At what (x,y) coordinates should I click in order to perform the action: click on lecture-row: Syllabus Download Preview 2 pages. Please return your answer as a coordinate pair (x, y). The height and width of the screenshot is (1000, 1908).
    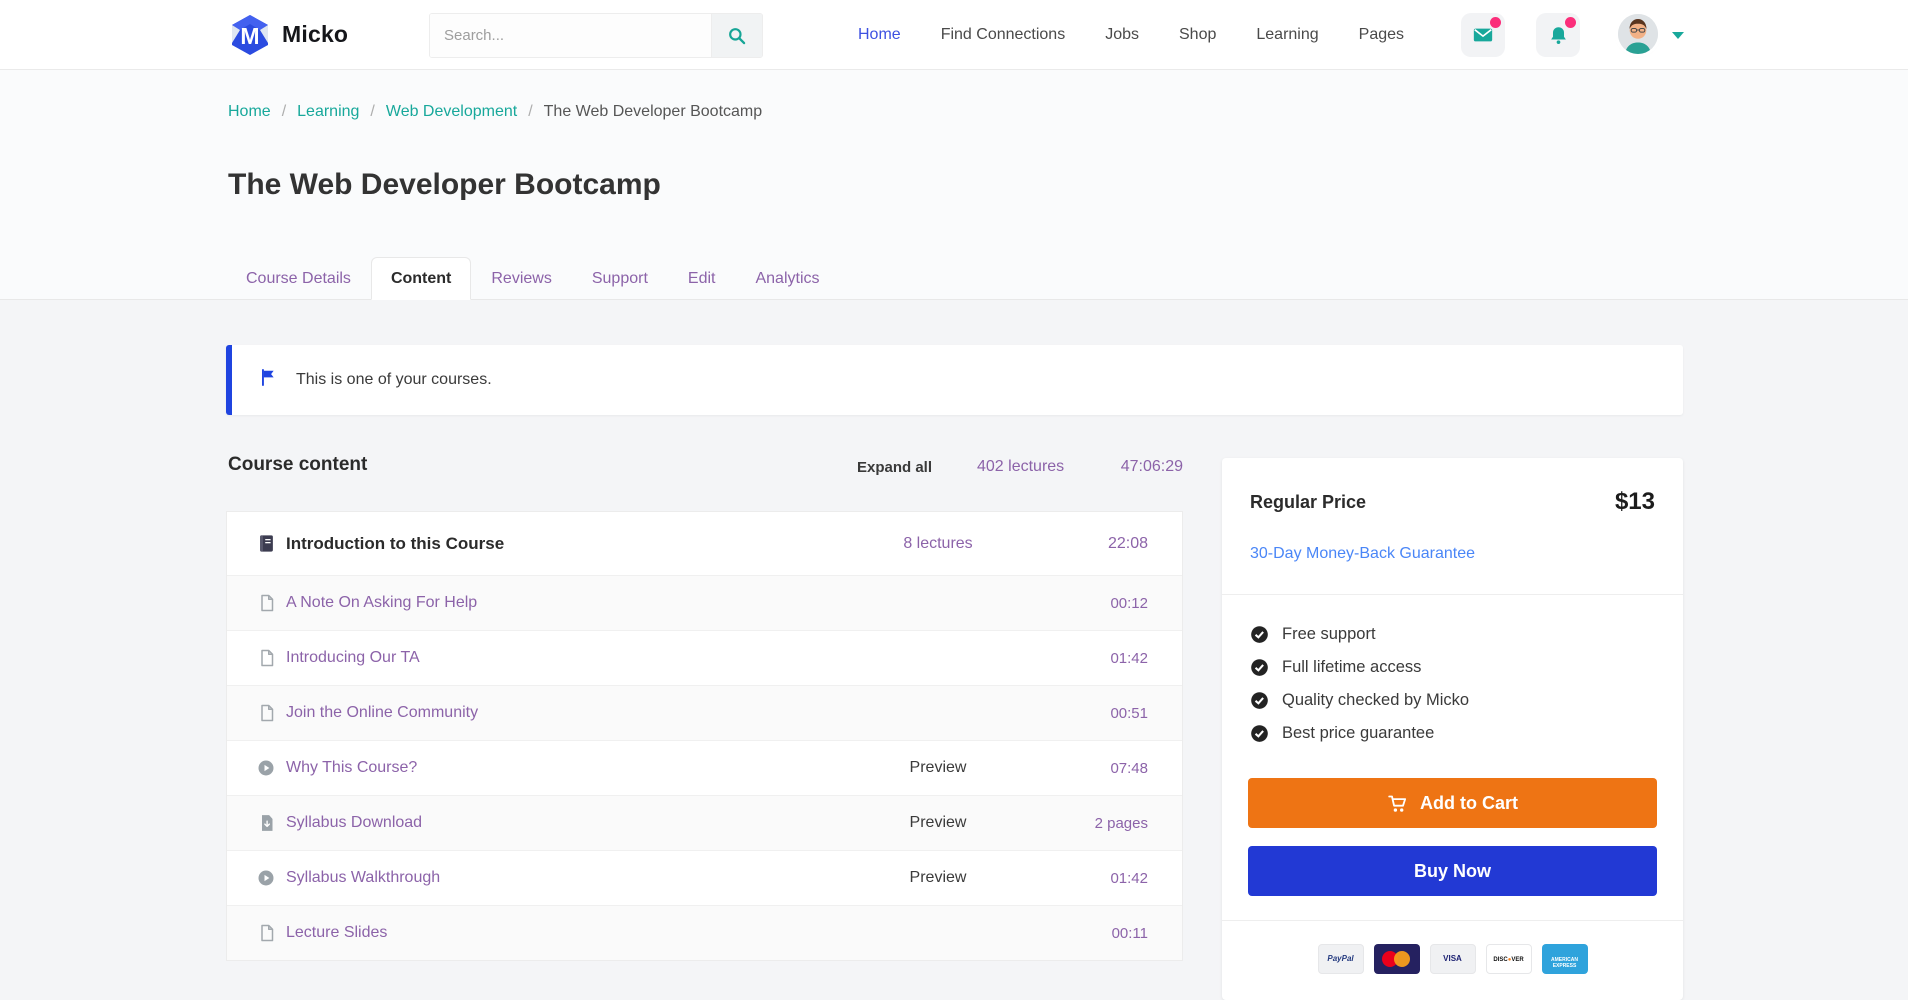
    Looking at the image, I should click on (704, 822).